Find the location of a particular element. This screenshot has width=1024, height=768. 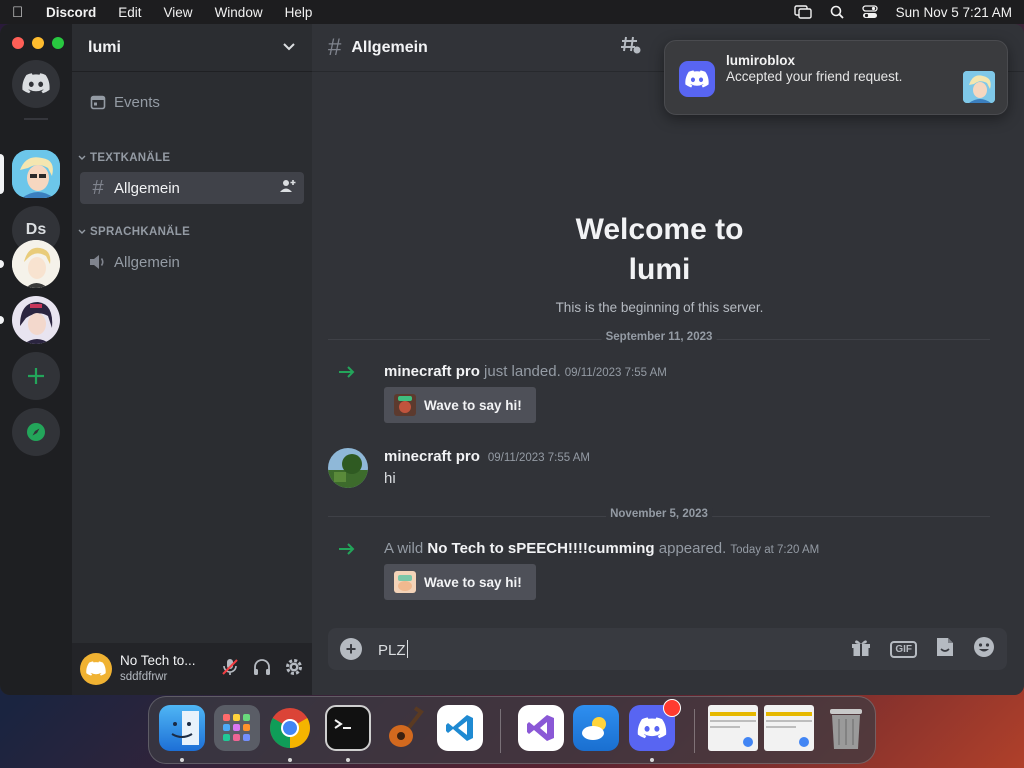

mute-microphone-icon is located at coordinates (230, 669).